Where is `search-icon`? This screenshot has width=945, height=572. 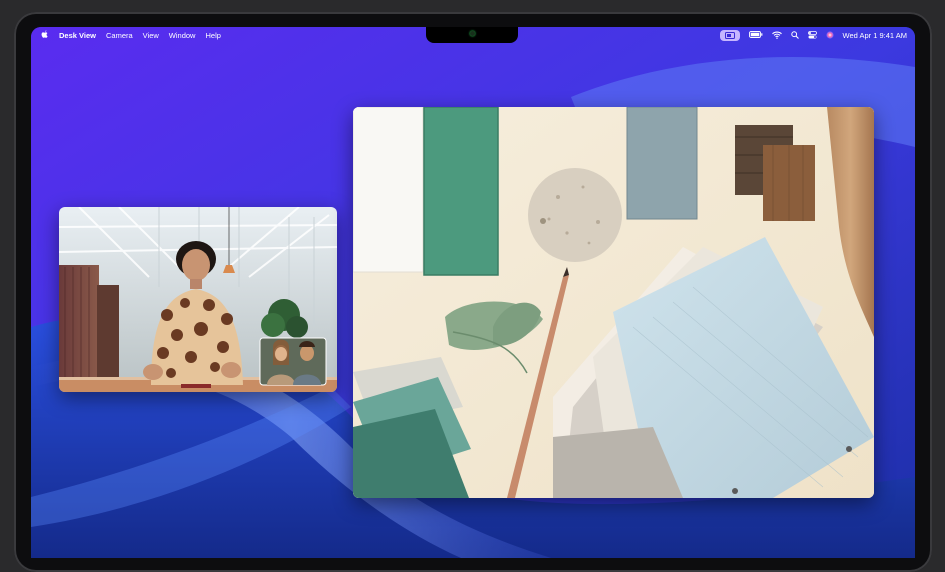
search-icon is located at coordinates (794, 35).